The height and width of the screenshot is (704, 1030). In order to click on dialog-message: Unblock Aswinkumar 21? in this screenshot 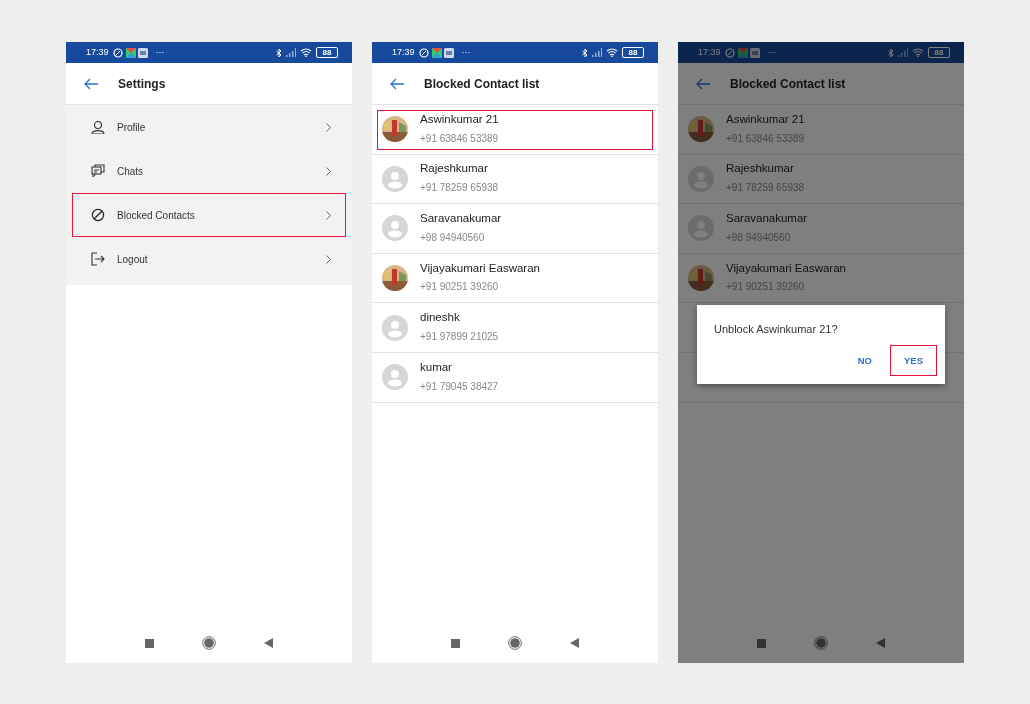, I will do `click(776, 329)`.